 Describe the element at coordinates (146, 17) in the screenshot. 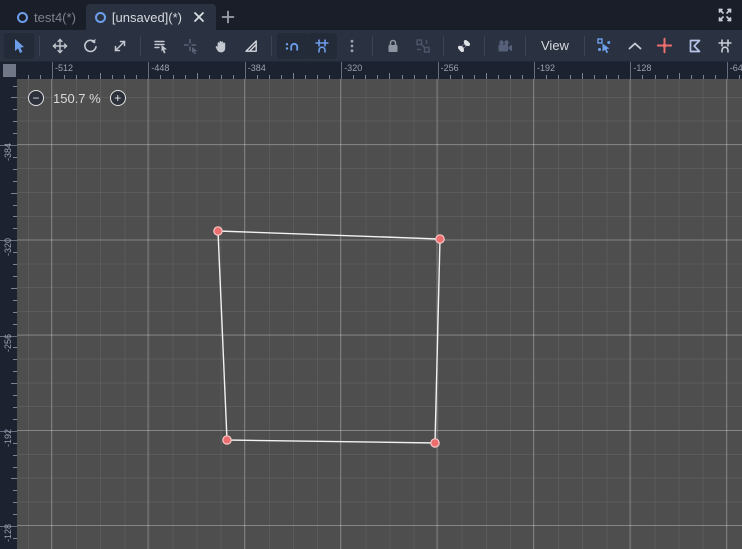

I see `scene-tab-label: [unsaved](*)` at that location.